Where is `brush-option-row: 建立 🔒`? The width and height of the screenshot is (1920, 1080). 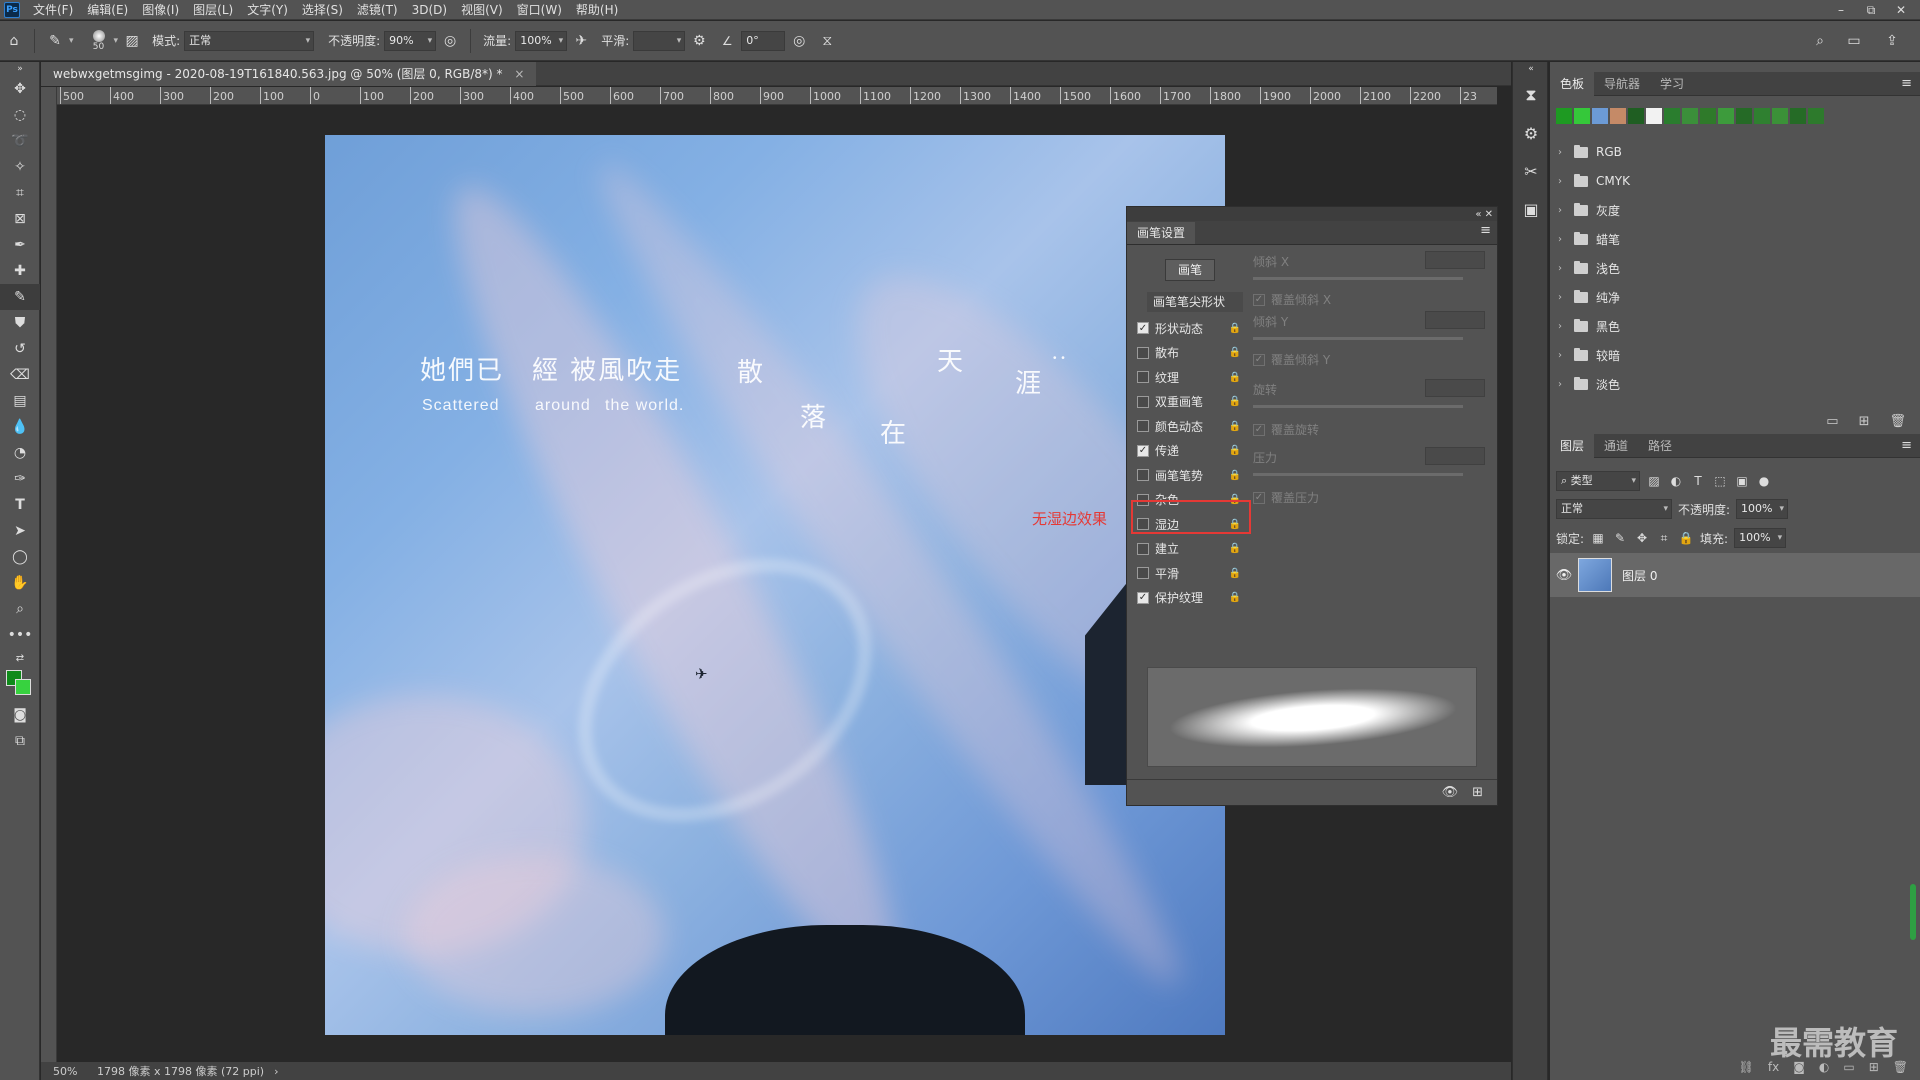
brush-option-row: 建立 🔒 is located at coordinates (1190, 549).